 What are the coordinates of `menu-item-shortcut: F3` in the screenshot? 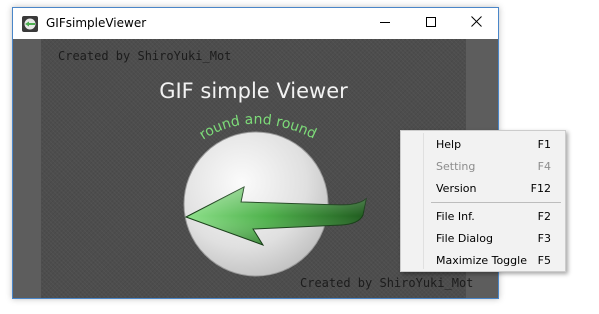 It's located at (544, 238).